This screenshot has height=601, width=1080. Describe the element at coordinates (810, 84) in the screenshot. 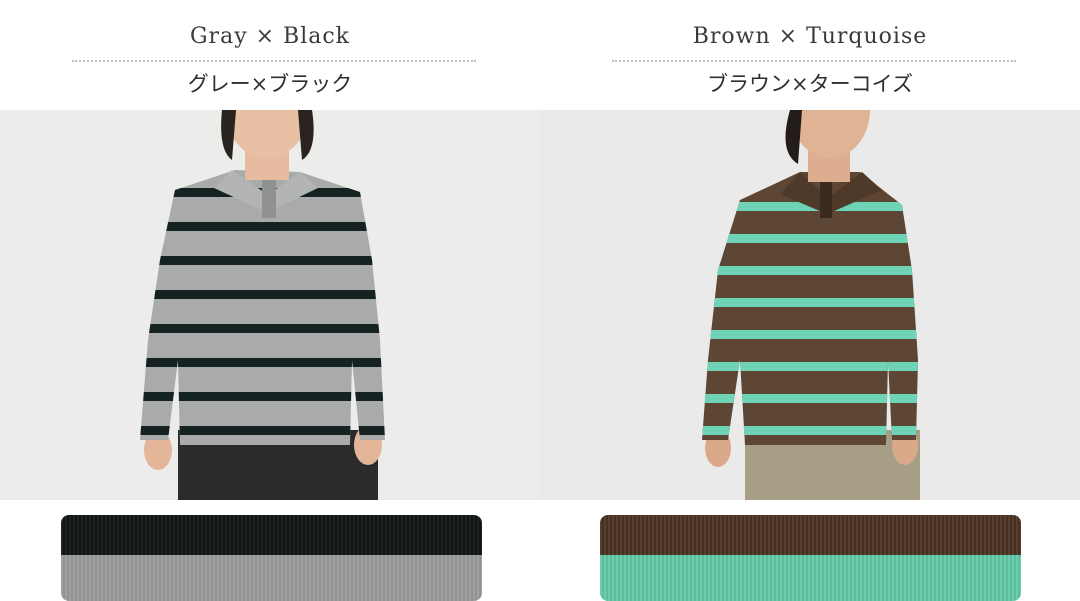

I see `variant-title-japanese: ブラウン×ターコイズ` at that location.